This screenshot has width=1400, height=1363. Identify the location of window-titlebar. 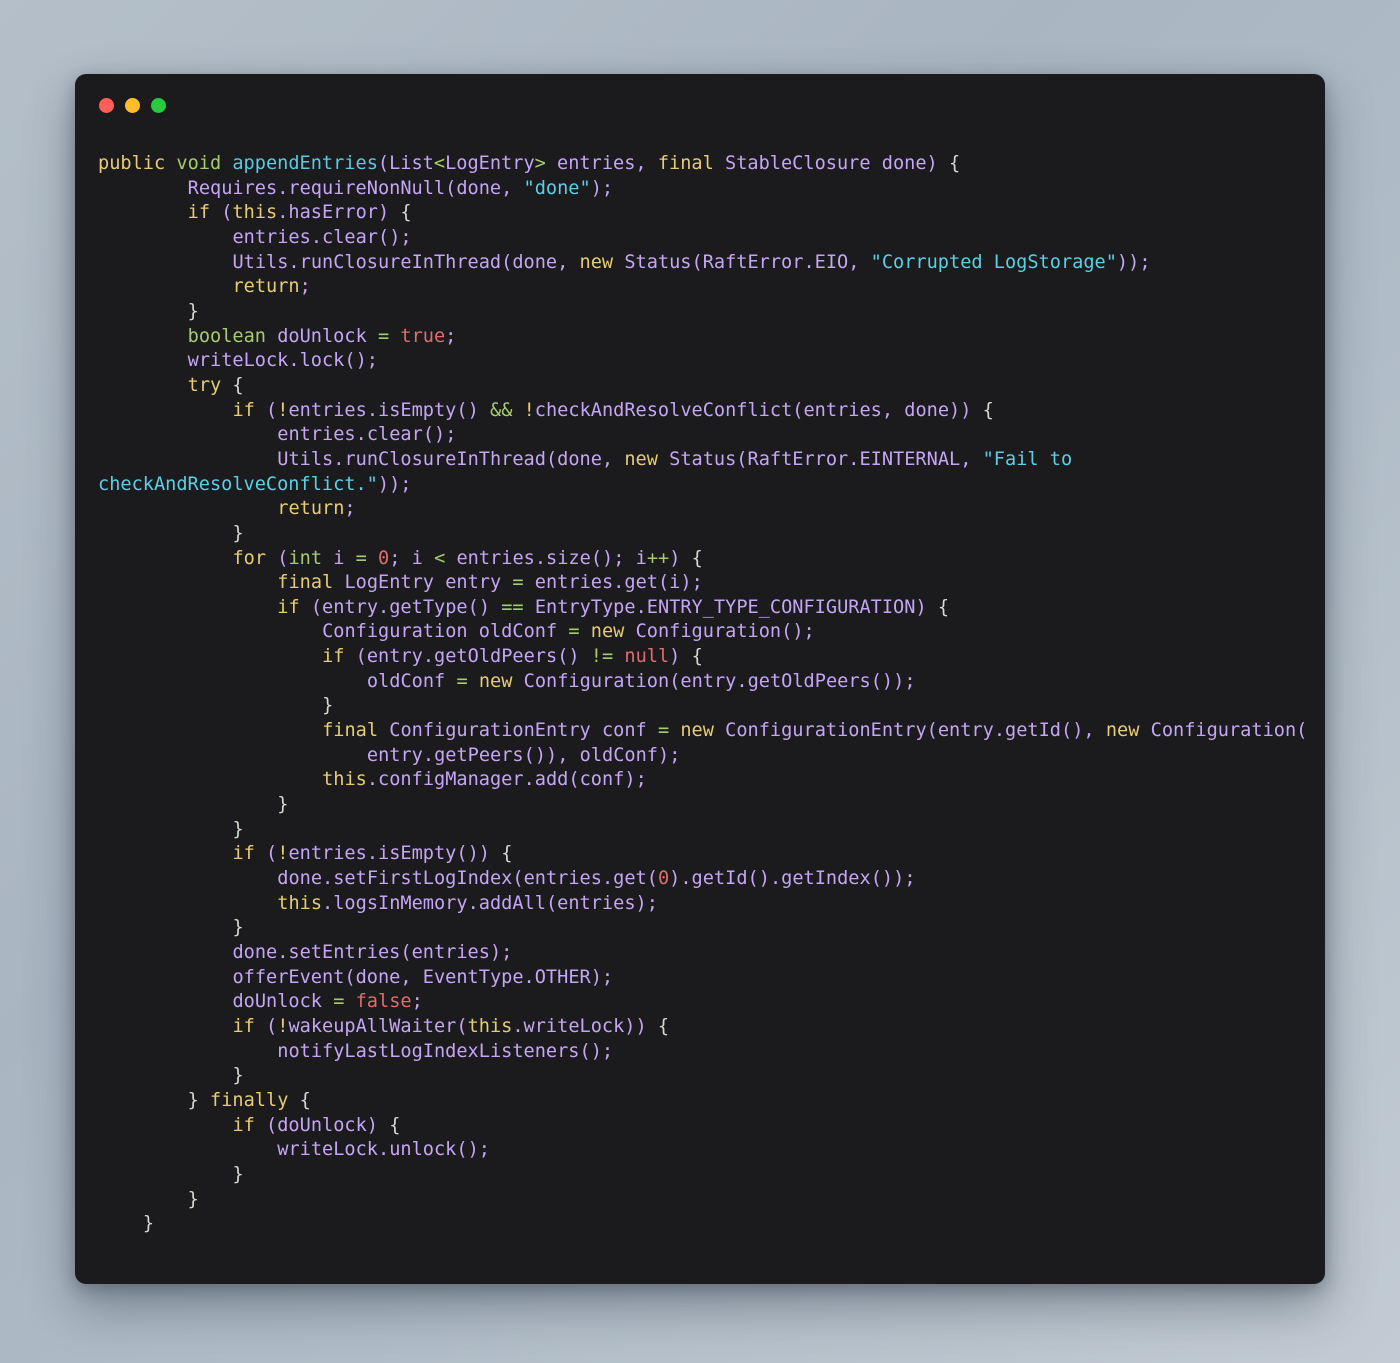
(700, 105).